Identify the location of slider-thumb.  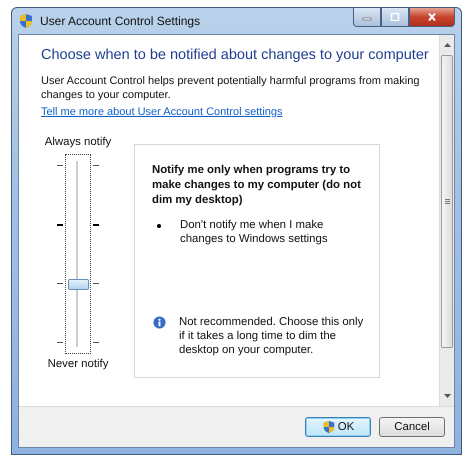
(78, 284).